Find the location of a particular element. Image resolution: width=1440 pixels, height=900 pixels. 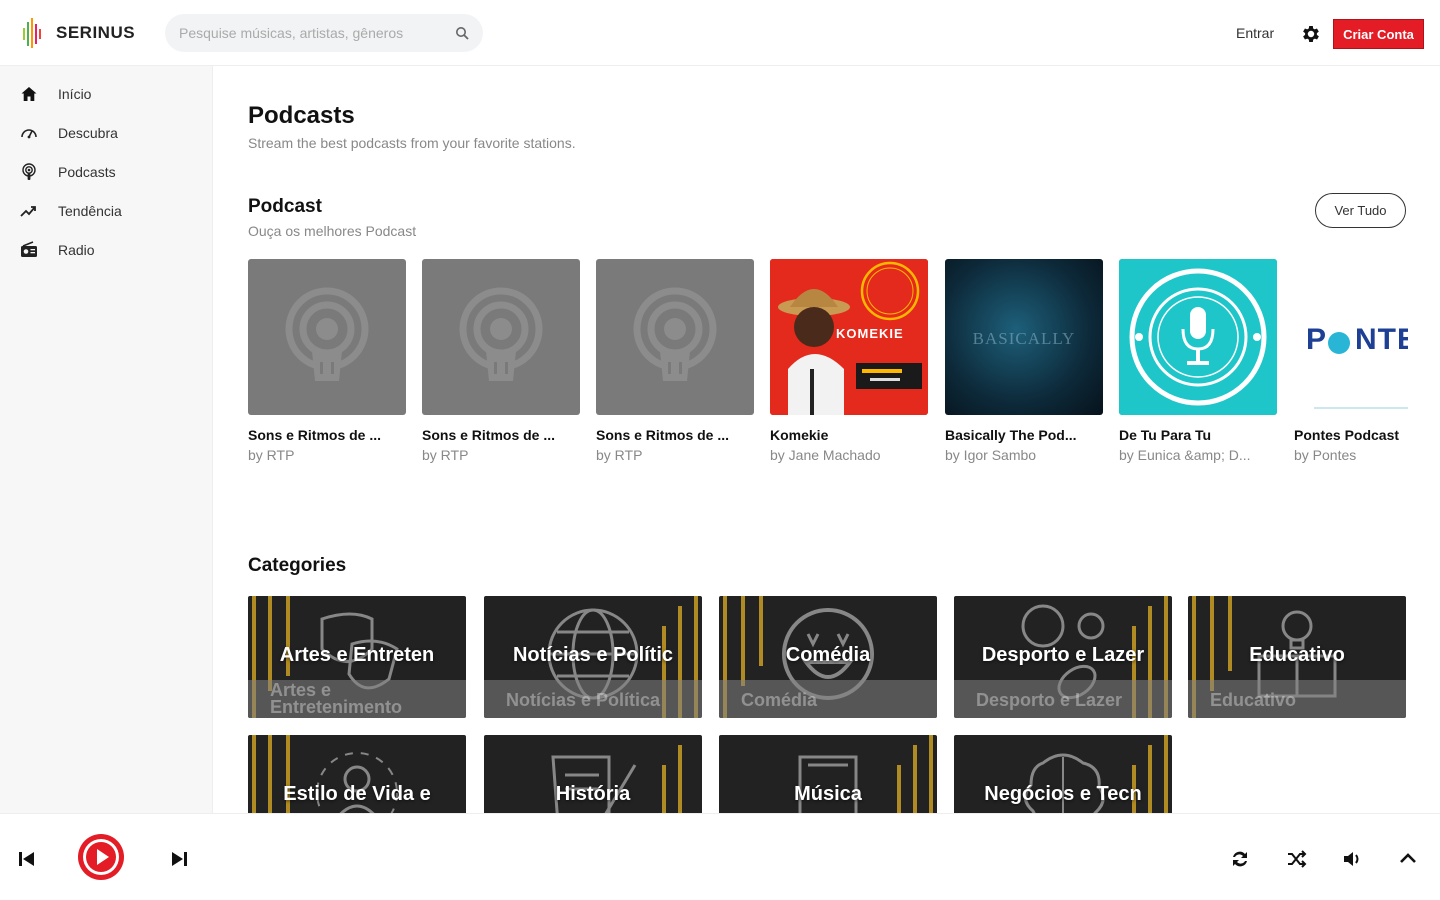

skip-next-icon is located at coordinates (179, 859).